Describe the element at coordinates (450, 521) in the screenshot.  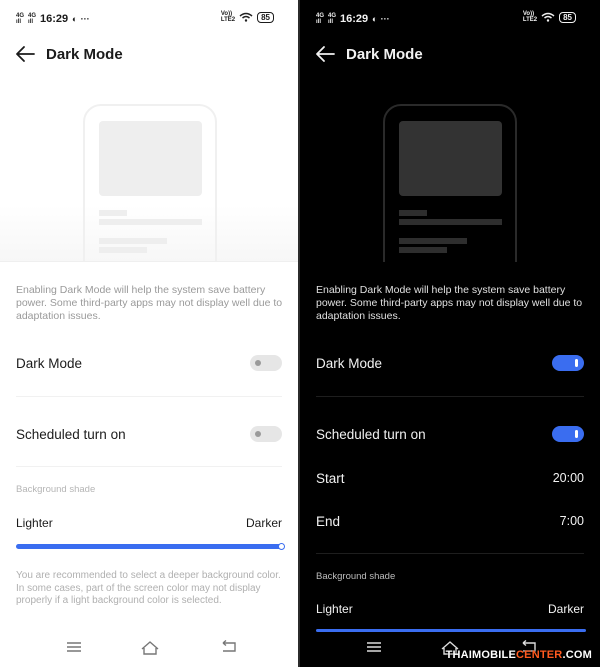
I see `end-time-row: End 7:00` at that location.